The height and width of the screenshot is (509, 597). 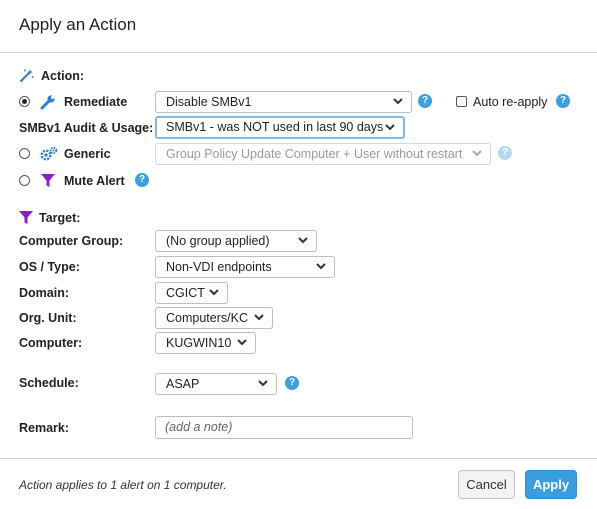 What do you see at coordinates (95, 102) in the screenshot?
I see `remediate-label: Remediate` at bounding box center [95, 102].